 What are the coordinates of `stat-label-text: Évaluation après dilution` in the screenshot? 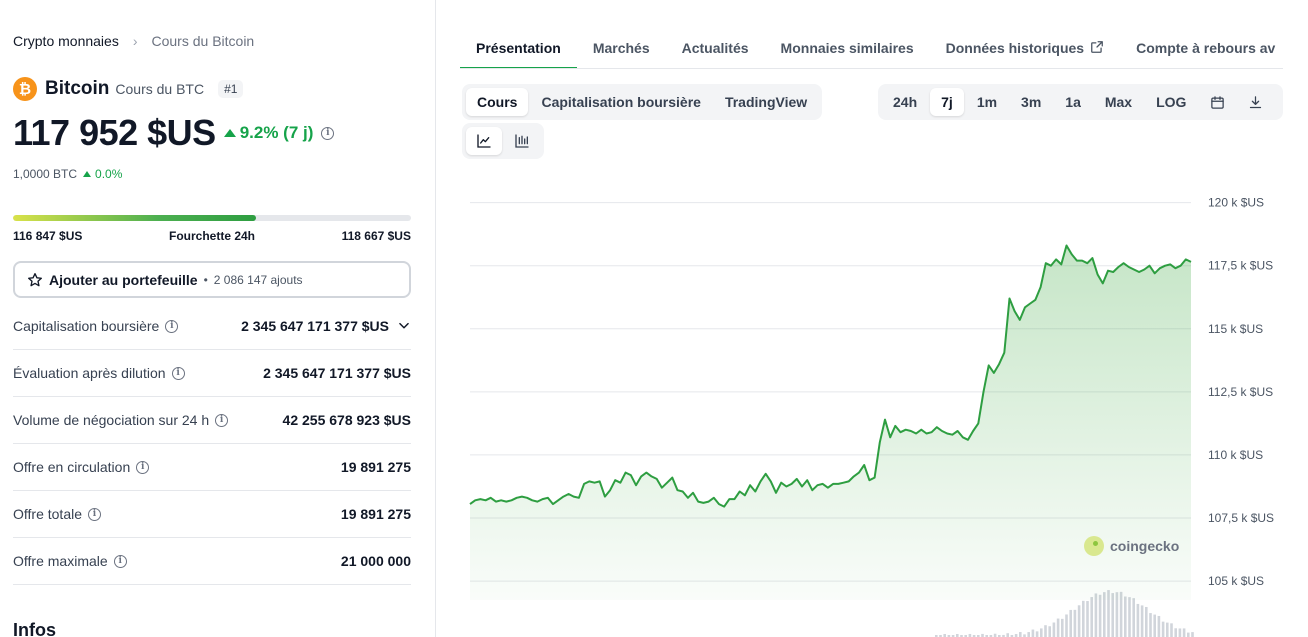 It's located at (89, 373).